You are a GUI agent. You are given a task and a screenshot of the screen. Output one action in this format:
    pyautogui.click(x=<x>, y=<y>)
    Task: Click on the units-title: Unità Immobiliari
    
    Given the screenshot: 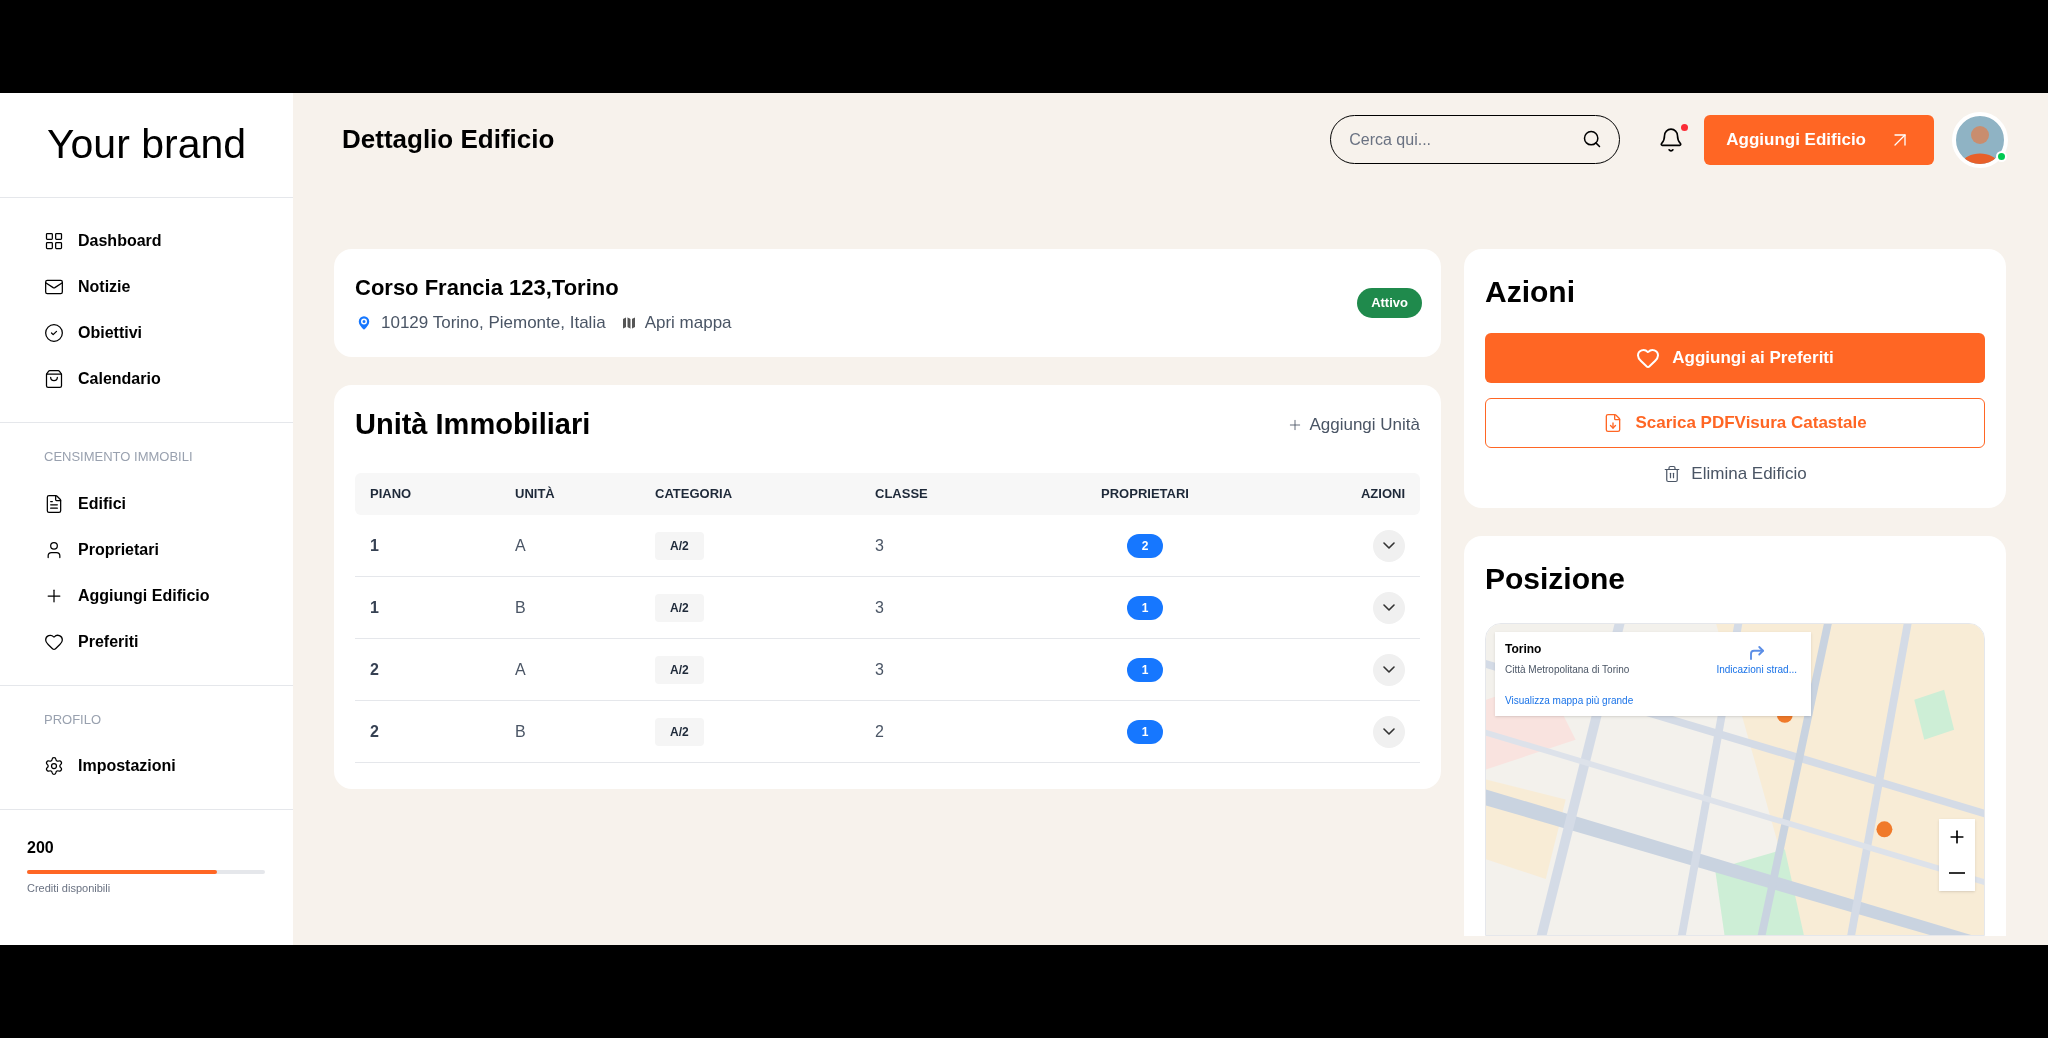 What is the action you would take?
    pyautogui.click(x=473, y=425)
    